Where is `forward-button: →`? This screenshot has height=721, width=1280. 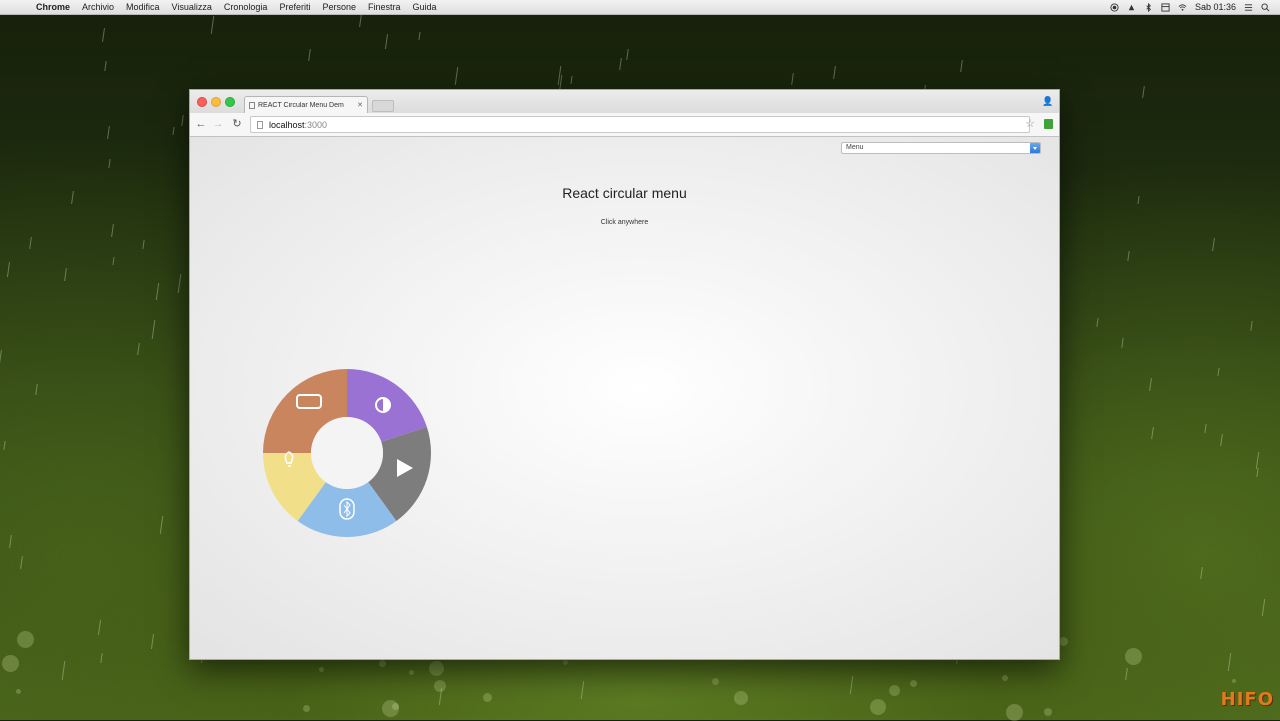
forward-button: → is located at coordinates (218, 124).